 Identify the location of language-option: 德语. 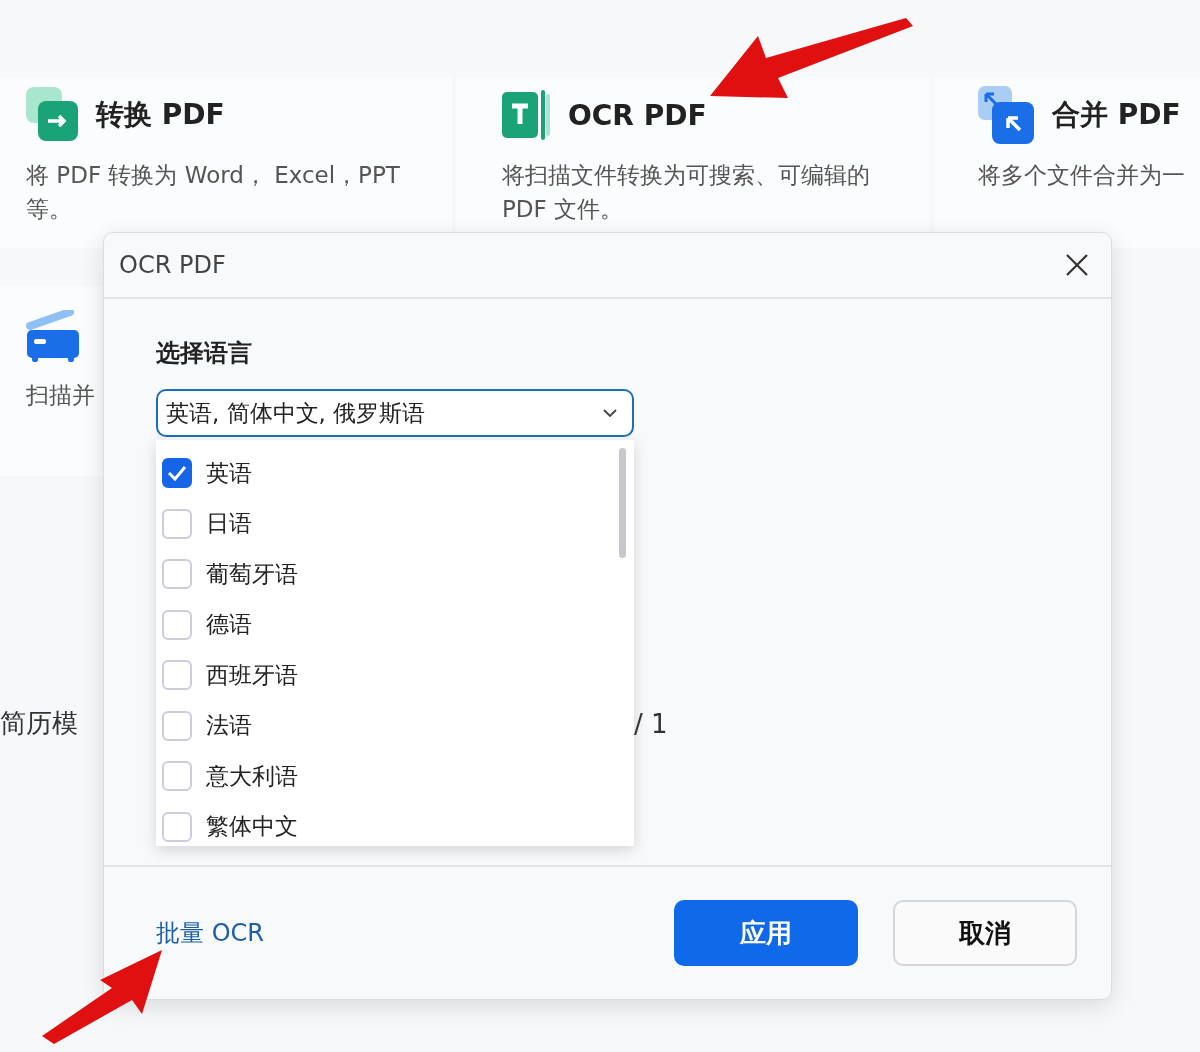
(229, 625).